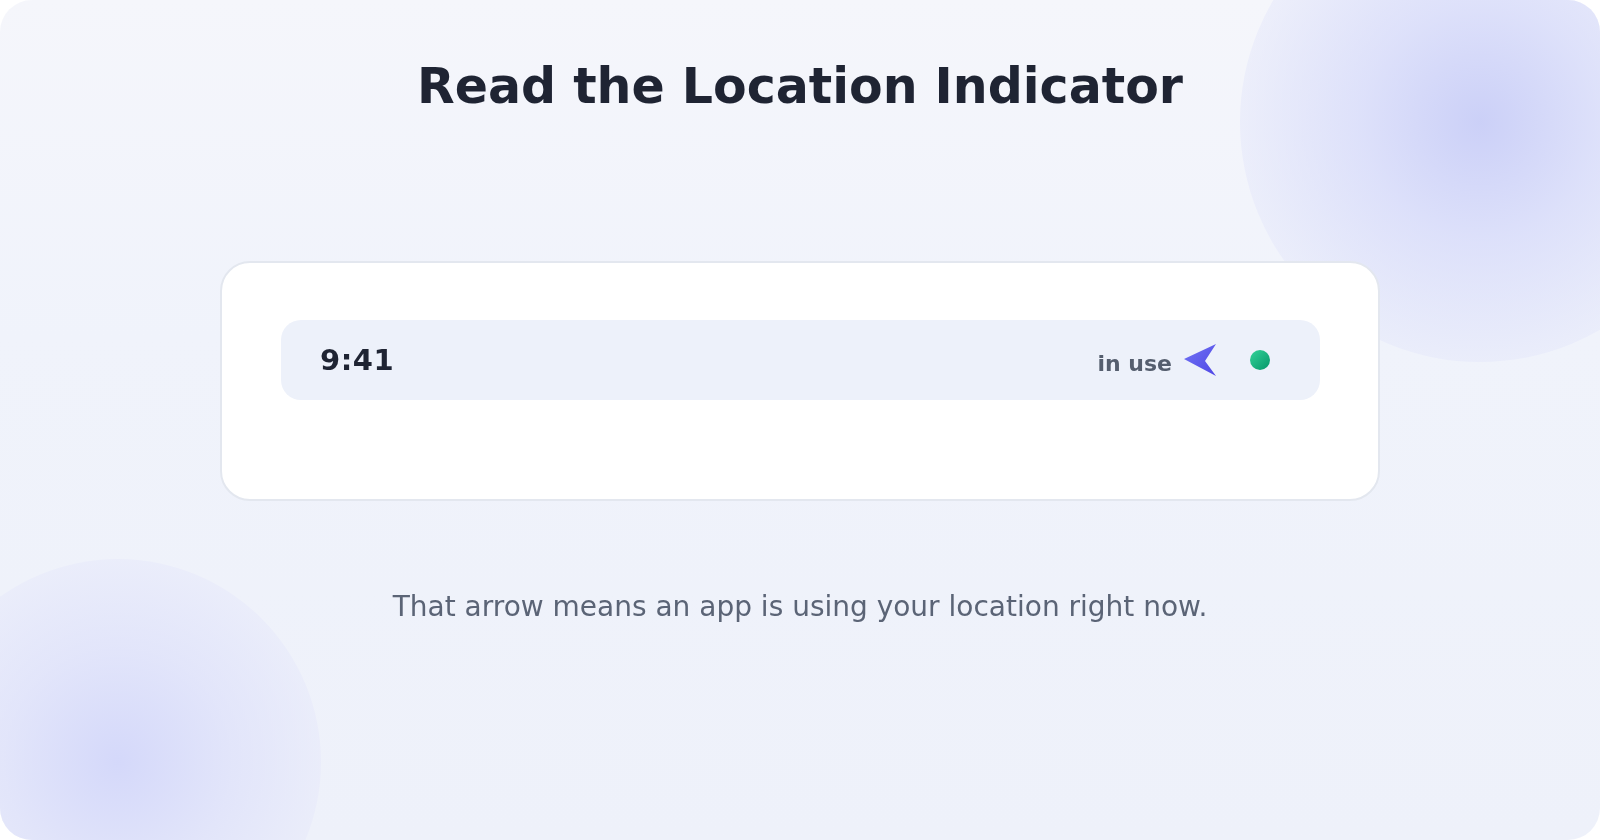 The image size is (1600, 840). I want to click on location-arrow-icon, so click(1200, 360).